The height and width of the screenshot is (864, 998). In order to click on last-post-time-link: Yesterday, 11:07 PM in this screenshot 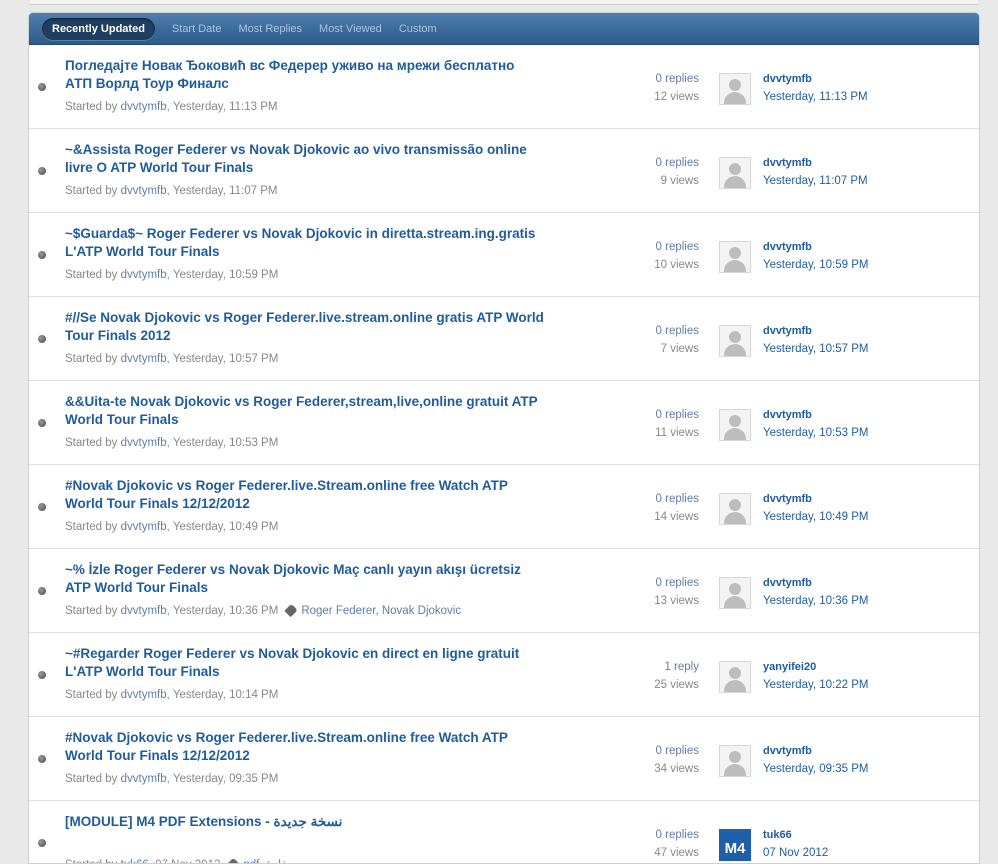, I will do `click(815, 181)`.